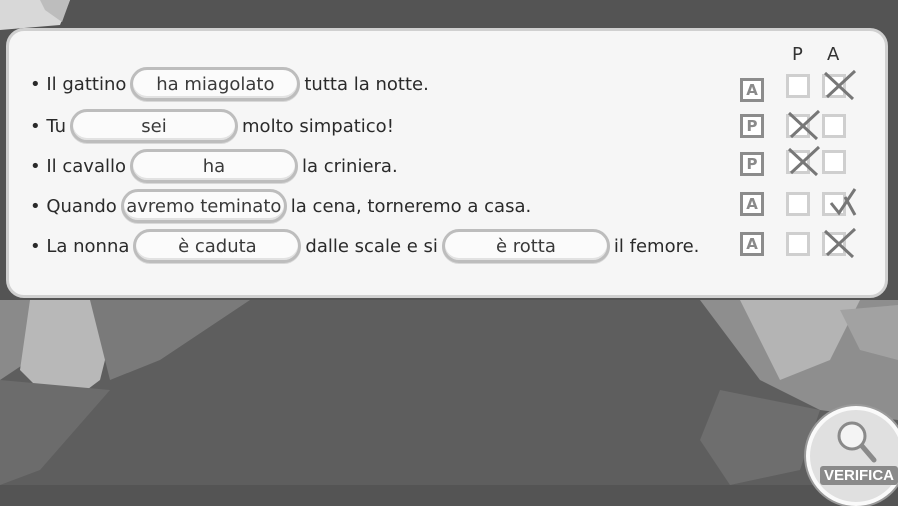  What do you see at coordinates (411, 206) in the screenshot?
I see `sentence-text: la cena, torneremo a casa.` at bounding box center [411, 206].